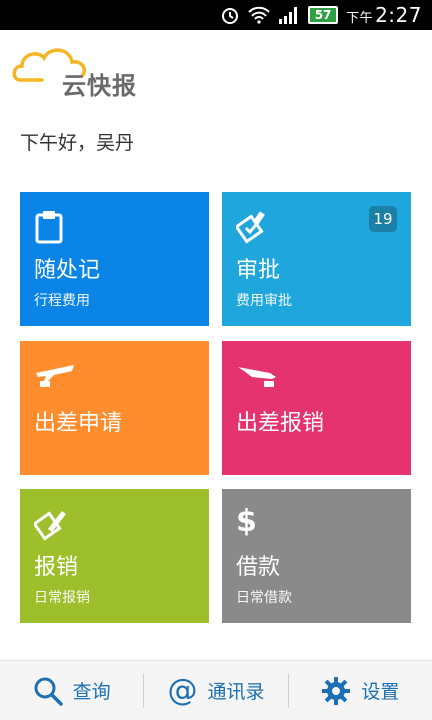  Describe the element at coordinates (182, 690) in the screenshot. I see `at-icon: @` at that location.